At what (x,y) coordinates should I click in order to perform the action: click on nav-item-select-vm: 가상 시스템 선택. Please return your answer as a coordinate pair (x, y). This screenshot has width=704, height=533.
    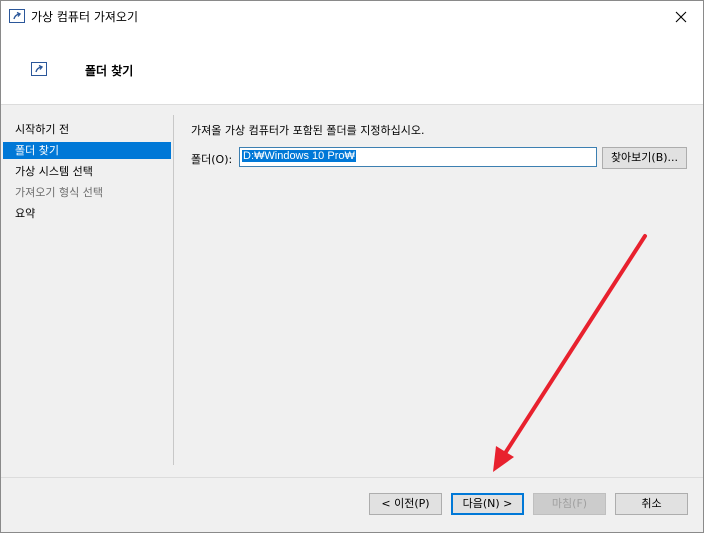
    Looking at the image, I should click on (87, 171).